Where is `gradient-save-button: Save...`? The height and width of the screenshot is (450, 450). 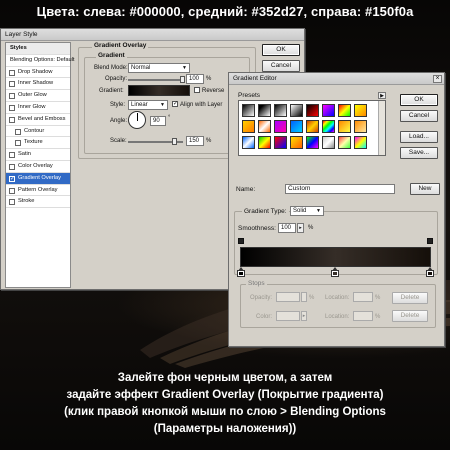
gradient-save-button: Save... is located at coordinates (419, 153).